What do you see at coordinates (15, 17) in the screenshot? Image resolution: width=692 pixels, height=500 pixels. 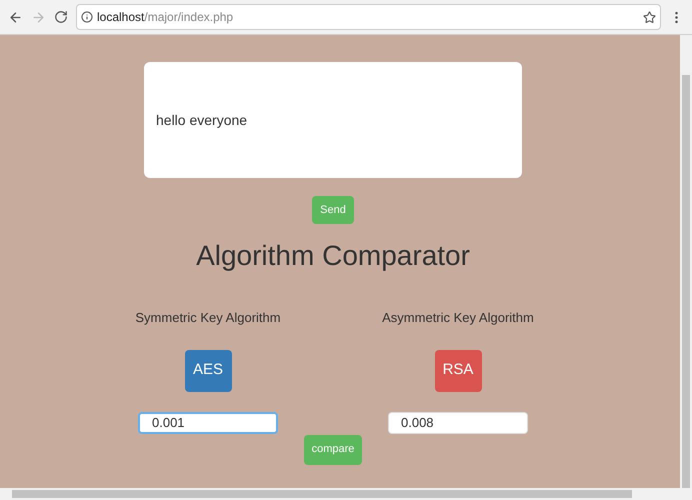 I see `back-icon` at bounding box center [15, 17].